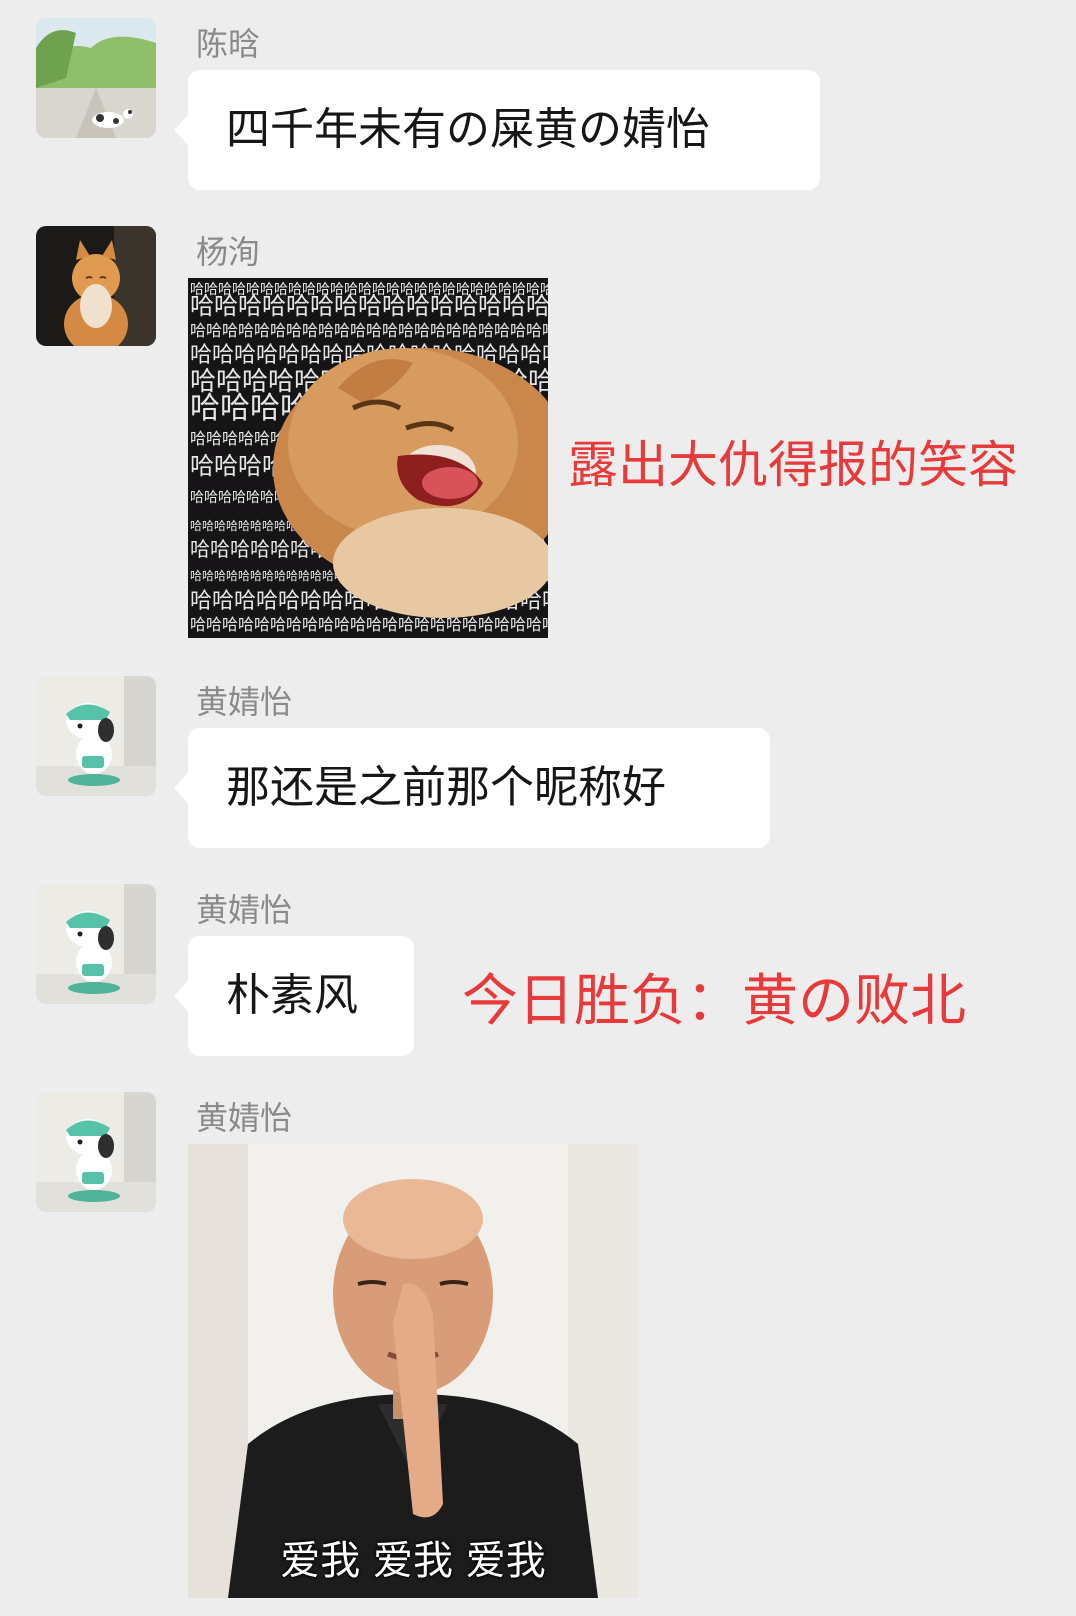  Describe the element at coordinates (714, 1001) in the screenshot. I see `annotation-caption: 今日胜负：黄の败北` at that location.